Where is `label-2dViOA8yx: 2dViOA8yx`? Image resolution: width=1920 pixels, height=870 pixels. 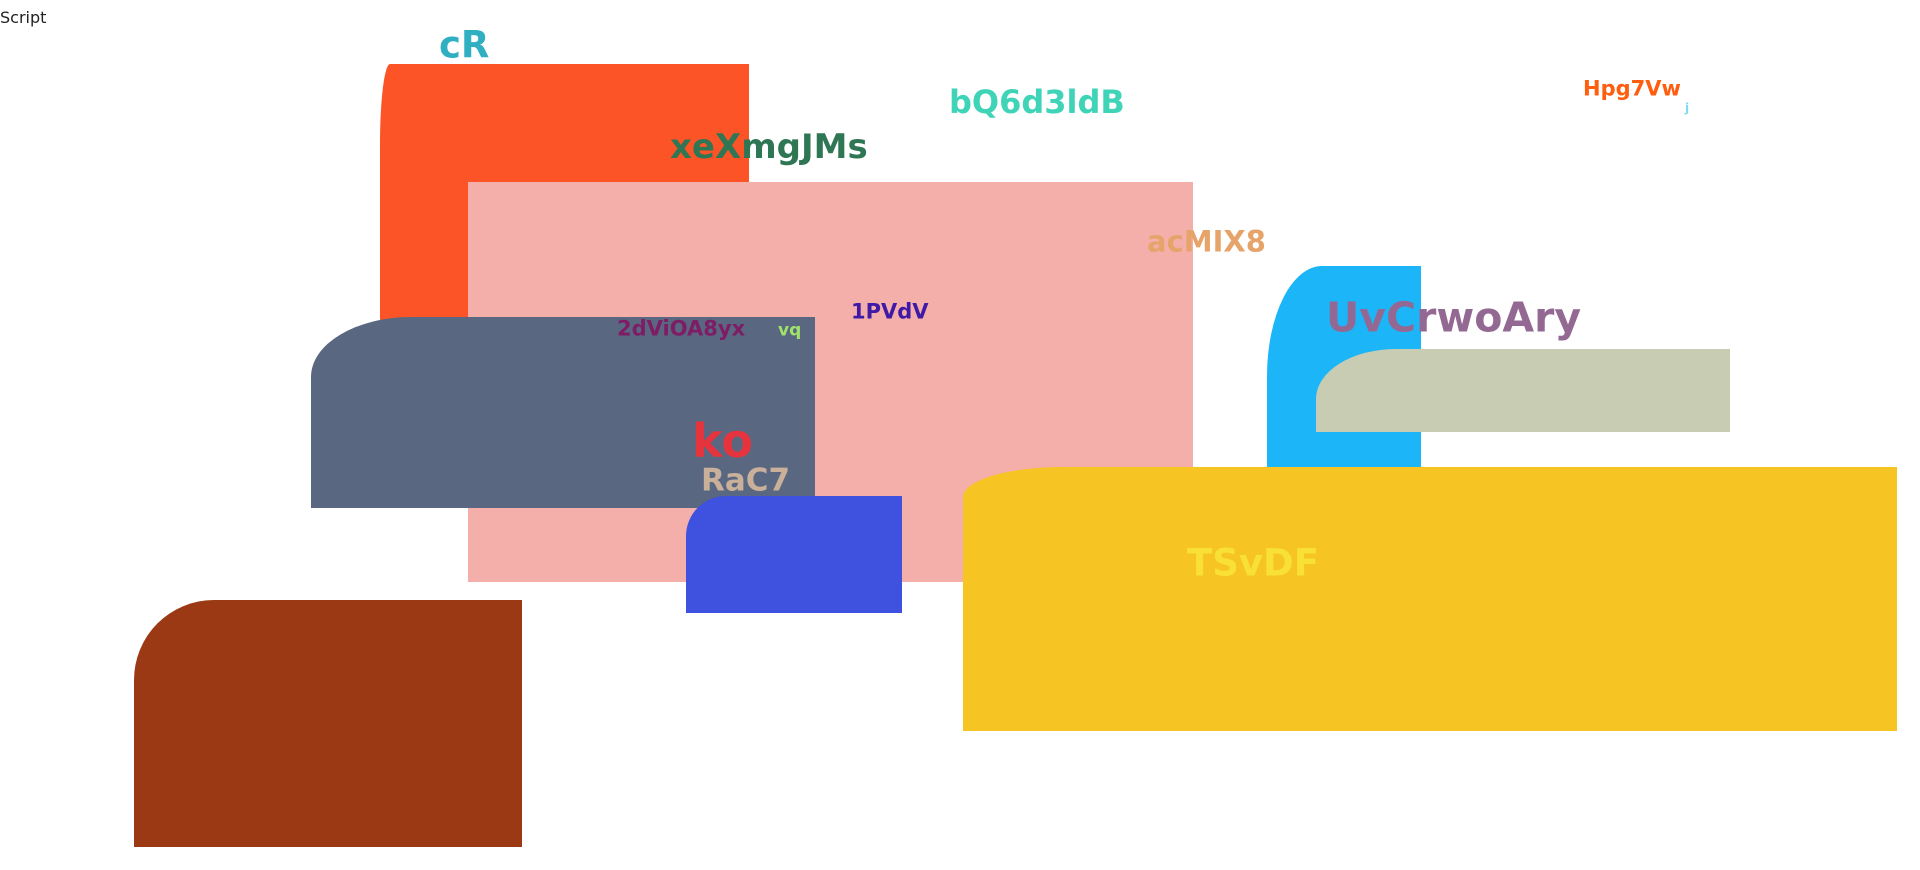 label-2dViOA8yx: 2dViOA8yx is located at coordinates (681, 328).